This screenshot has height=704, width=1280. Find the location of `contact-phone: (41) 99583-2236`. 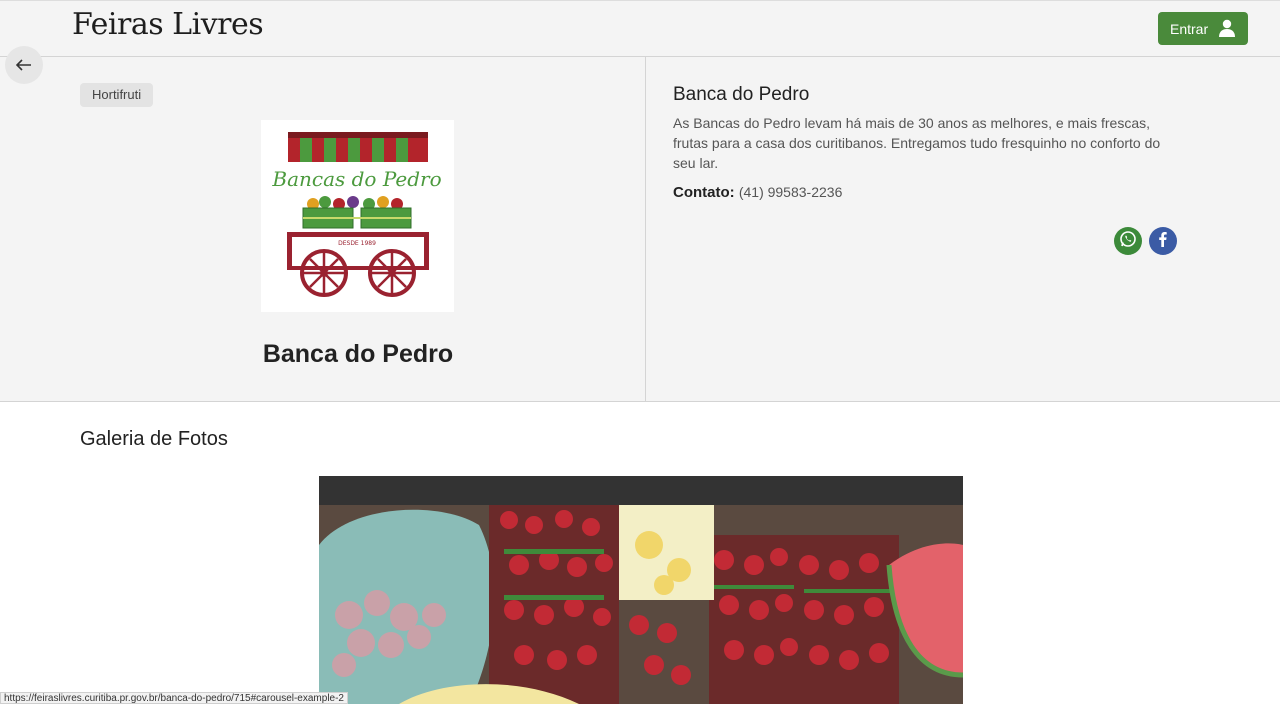

contact-phone: (41) 99583-2236 is located at coordinates (790, 192).